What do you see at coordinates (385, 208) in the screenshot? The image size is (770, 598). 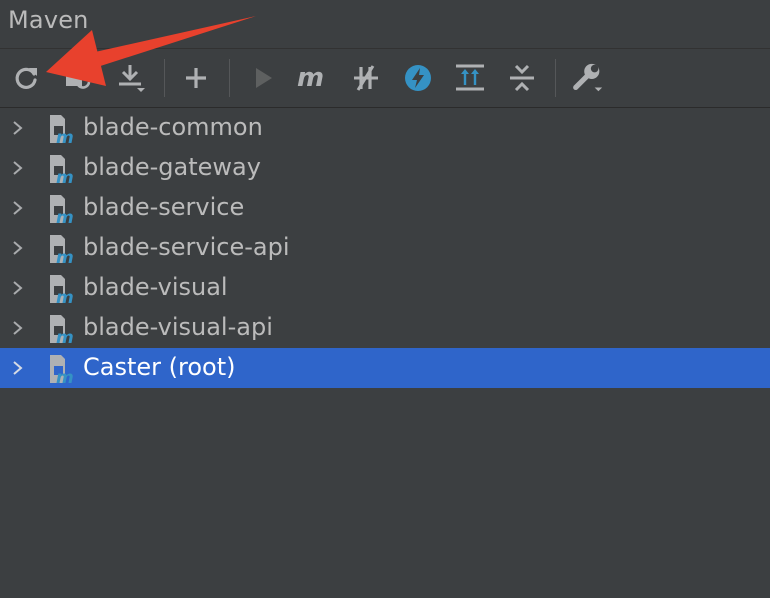 I see `tree-item-blade-service: m blade-service` at bounding box center [385, 208].